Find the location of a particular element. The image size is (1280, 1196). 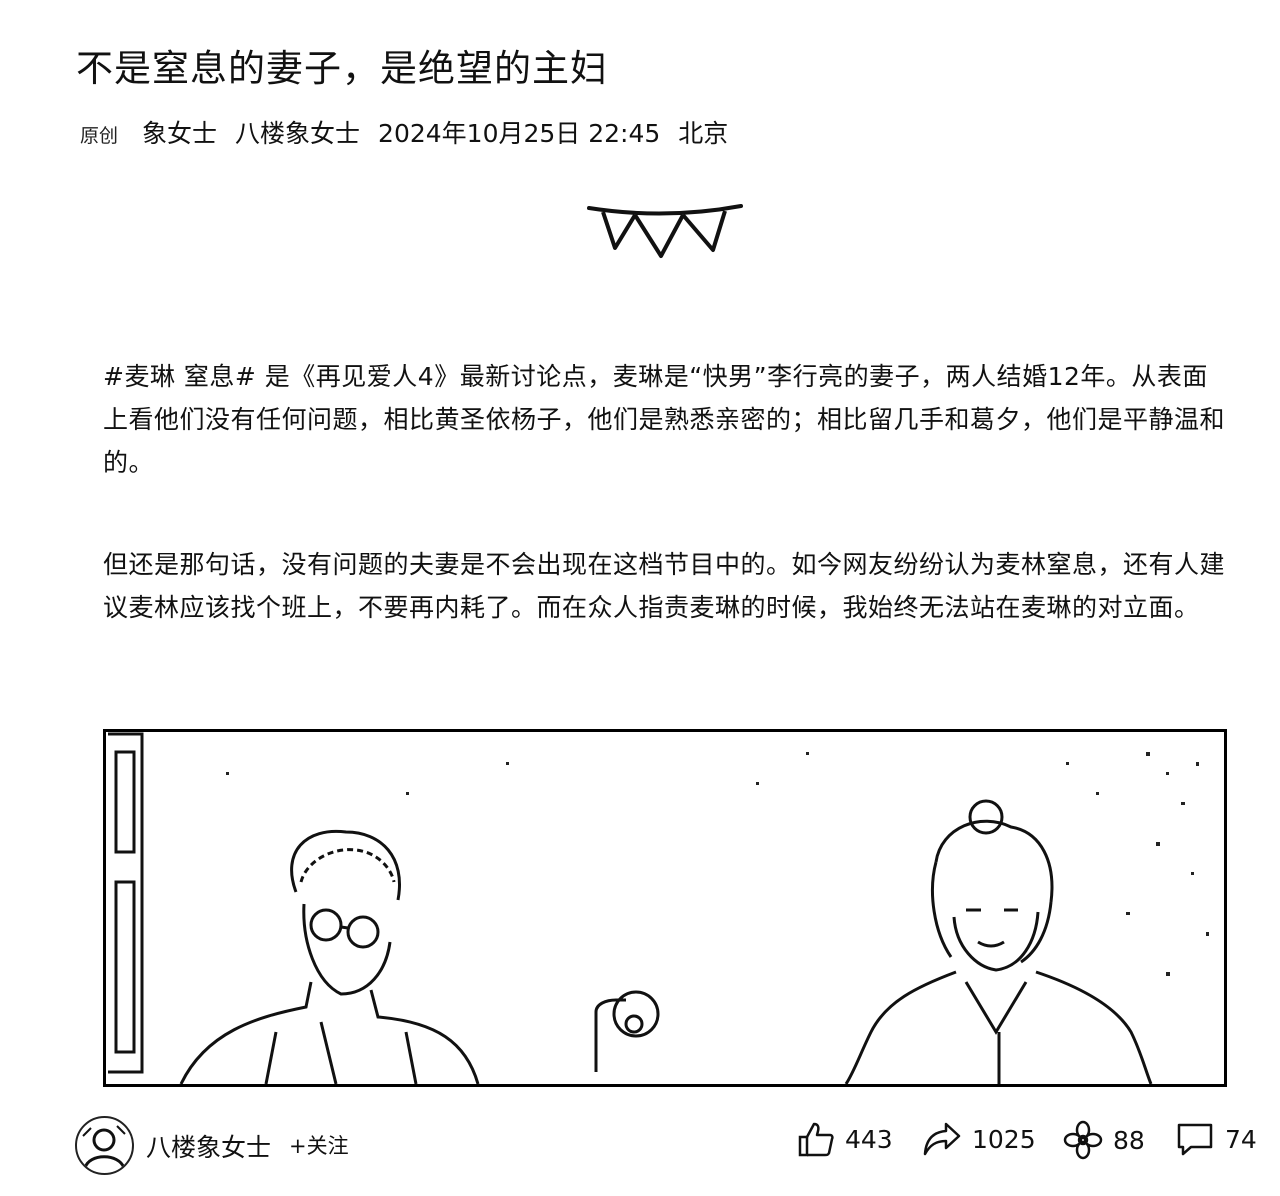

avatar is located at coordinates (104, 1145).